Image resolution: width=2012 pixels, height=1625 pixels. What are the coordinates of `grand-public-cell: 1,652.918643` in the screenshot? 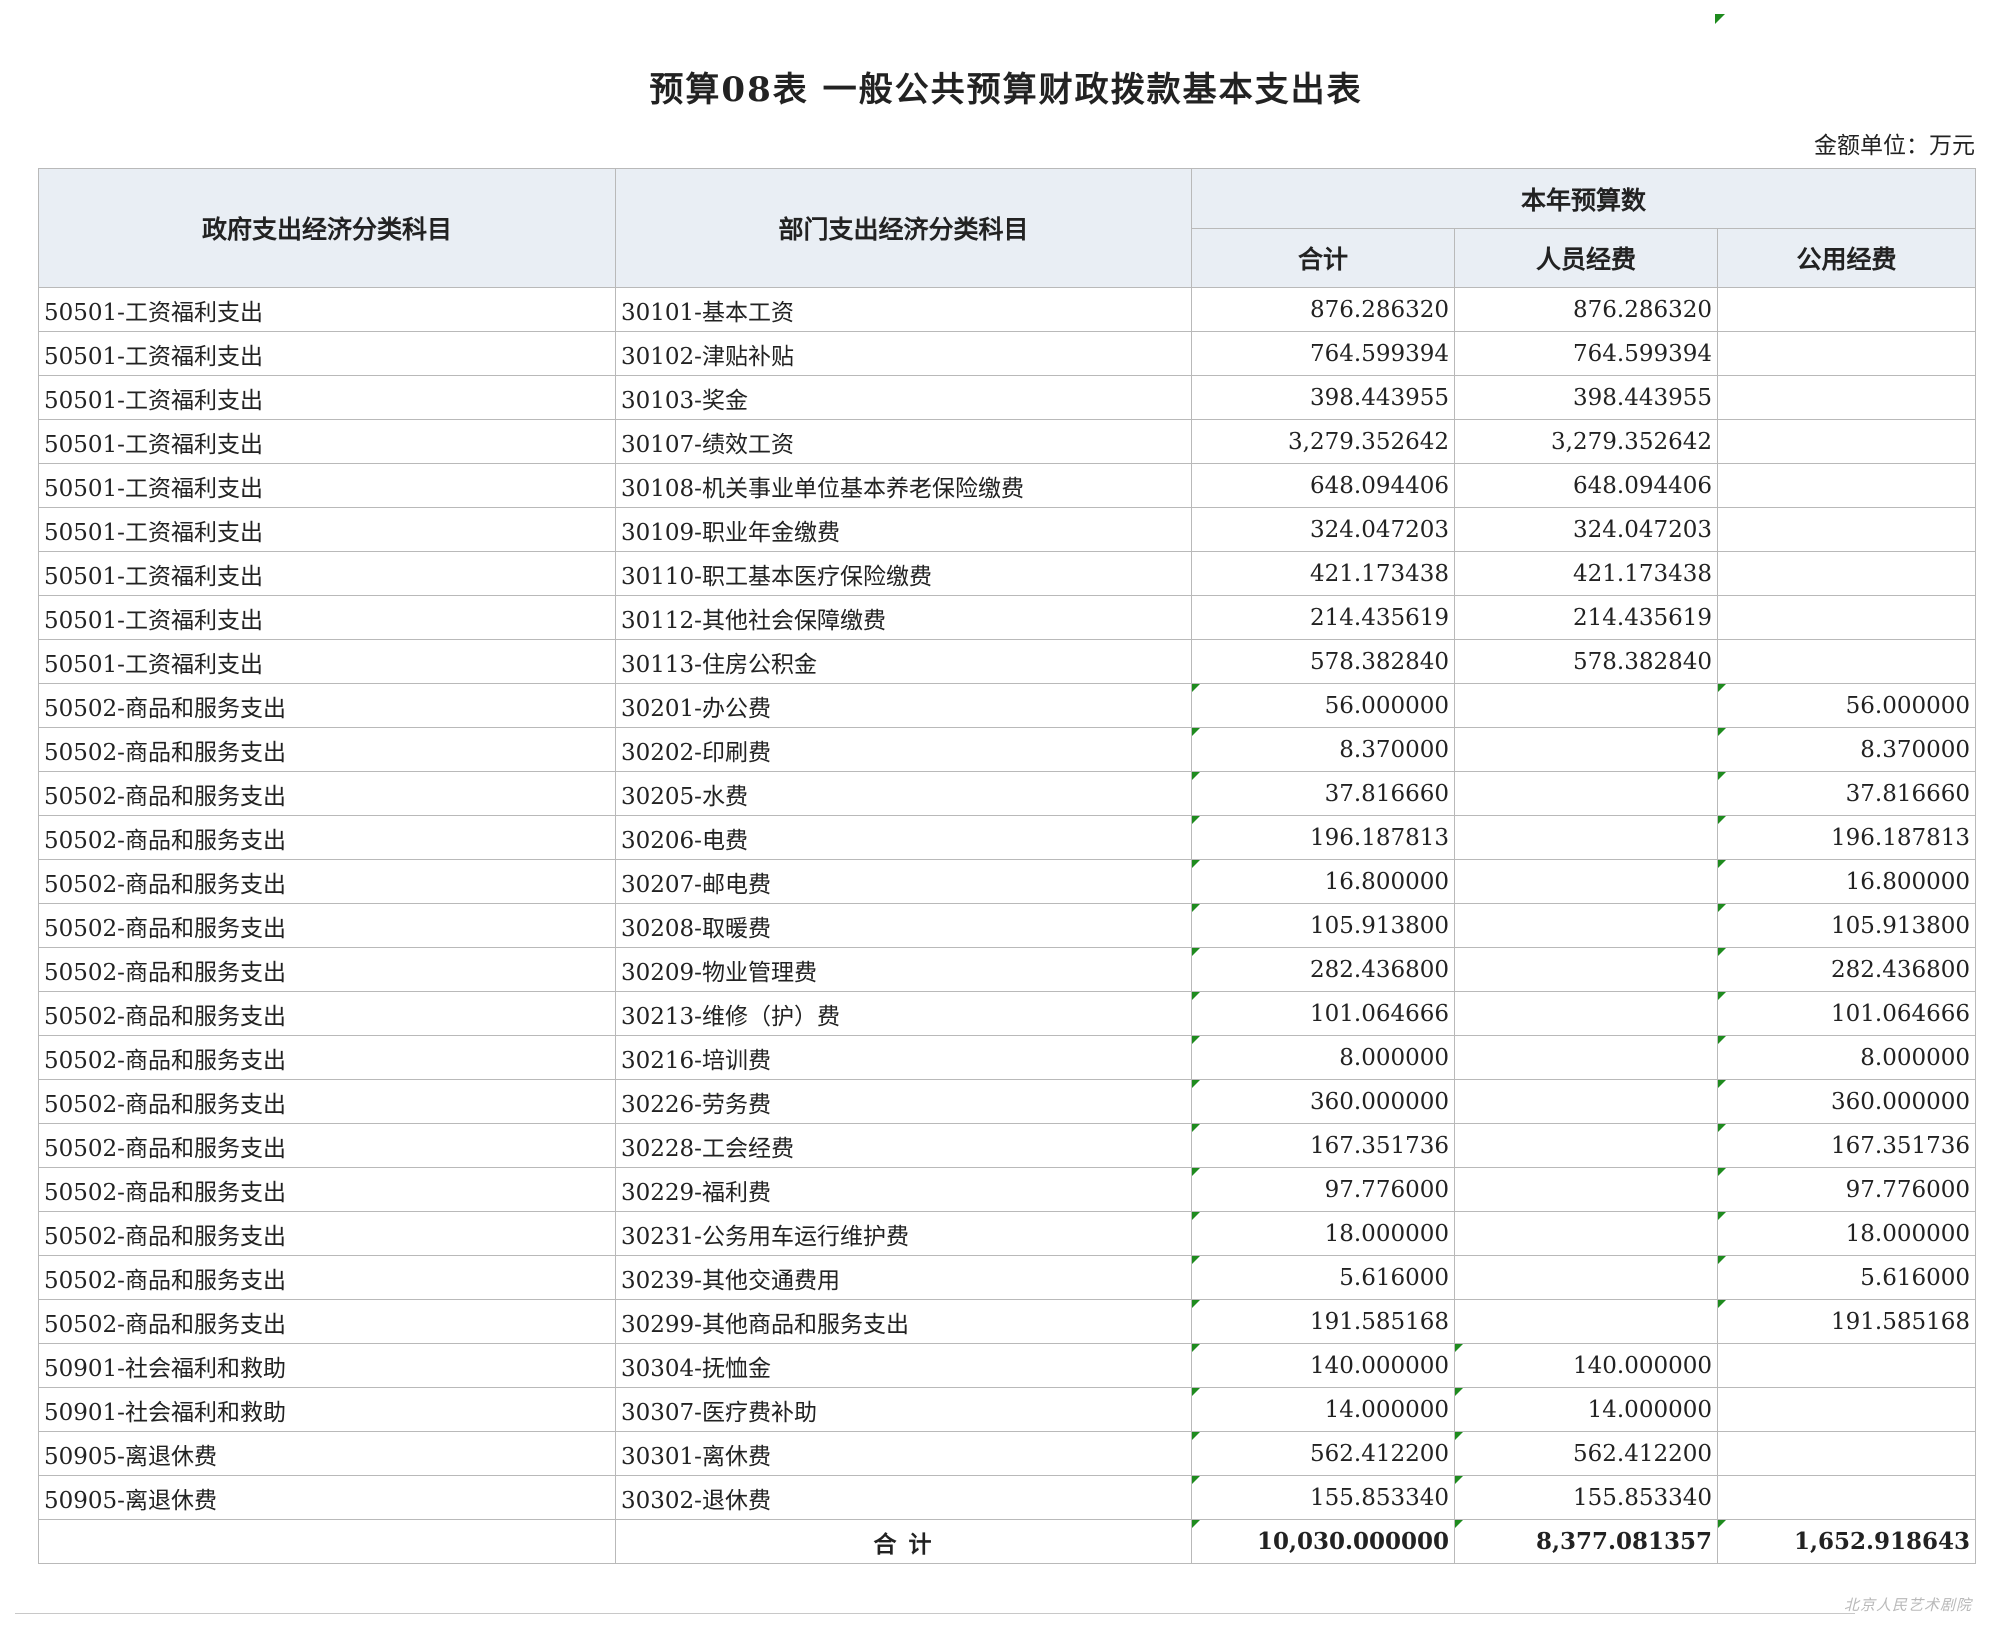 It's located at (1846, 1541).